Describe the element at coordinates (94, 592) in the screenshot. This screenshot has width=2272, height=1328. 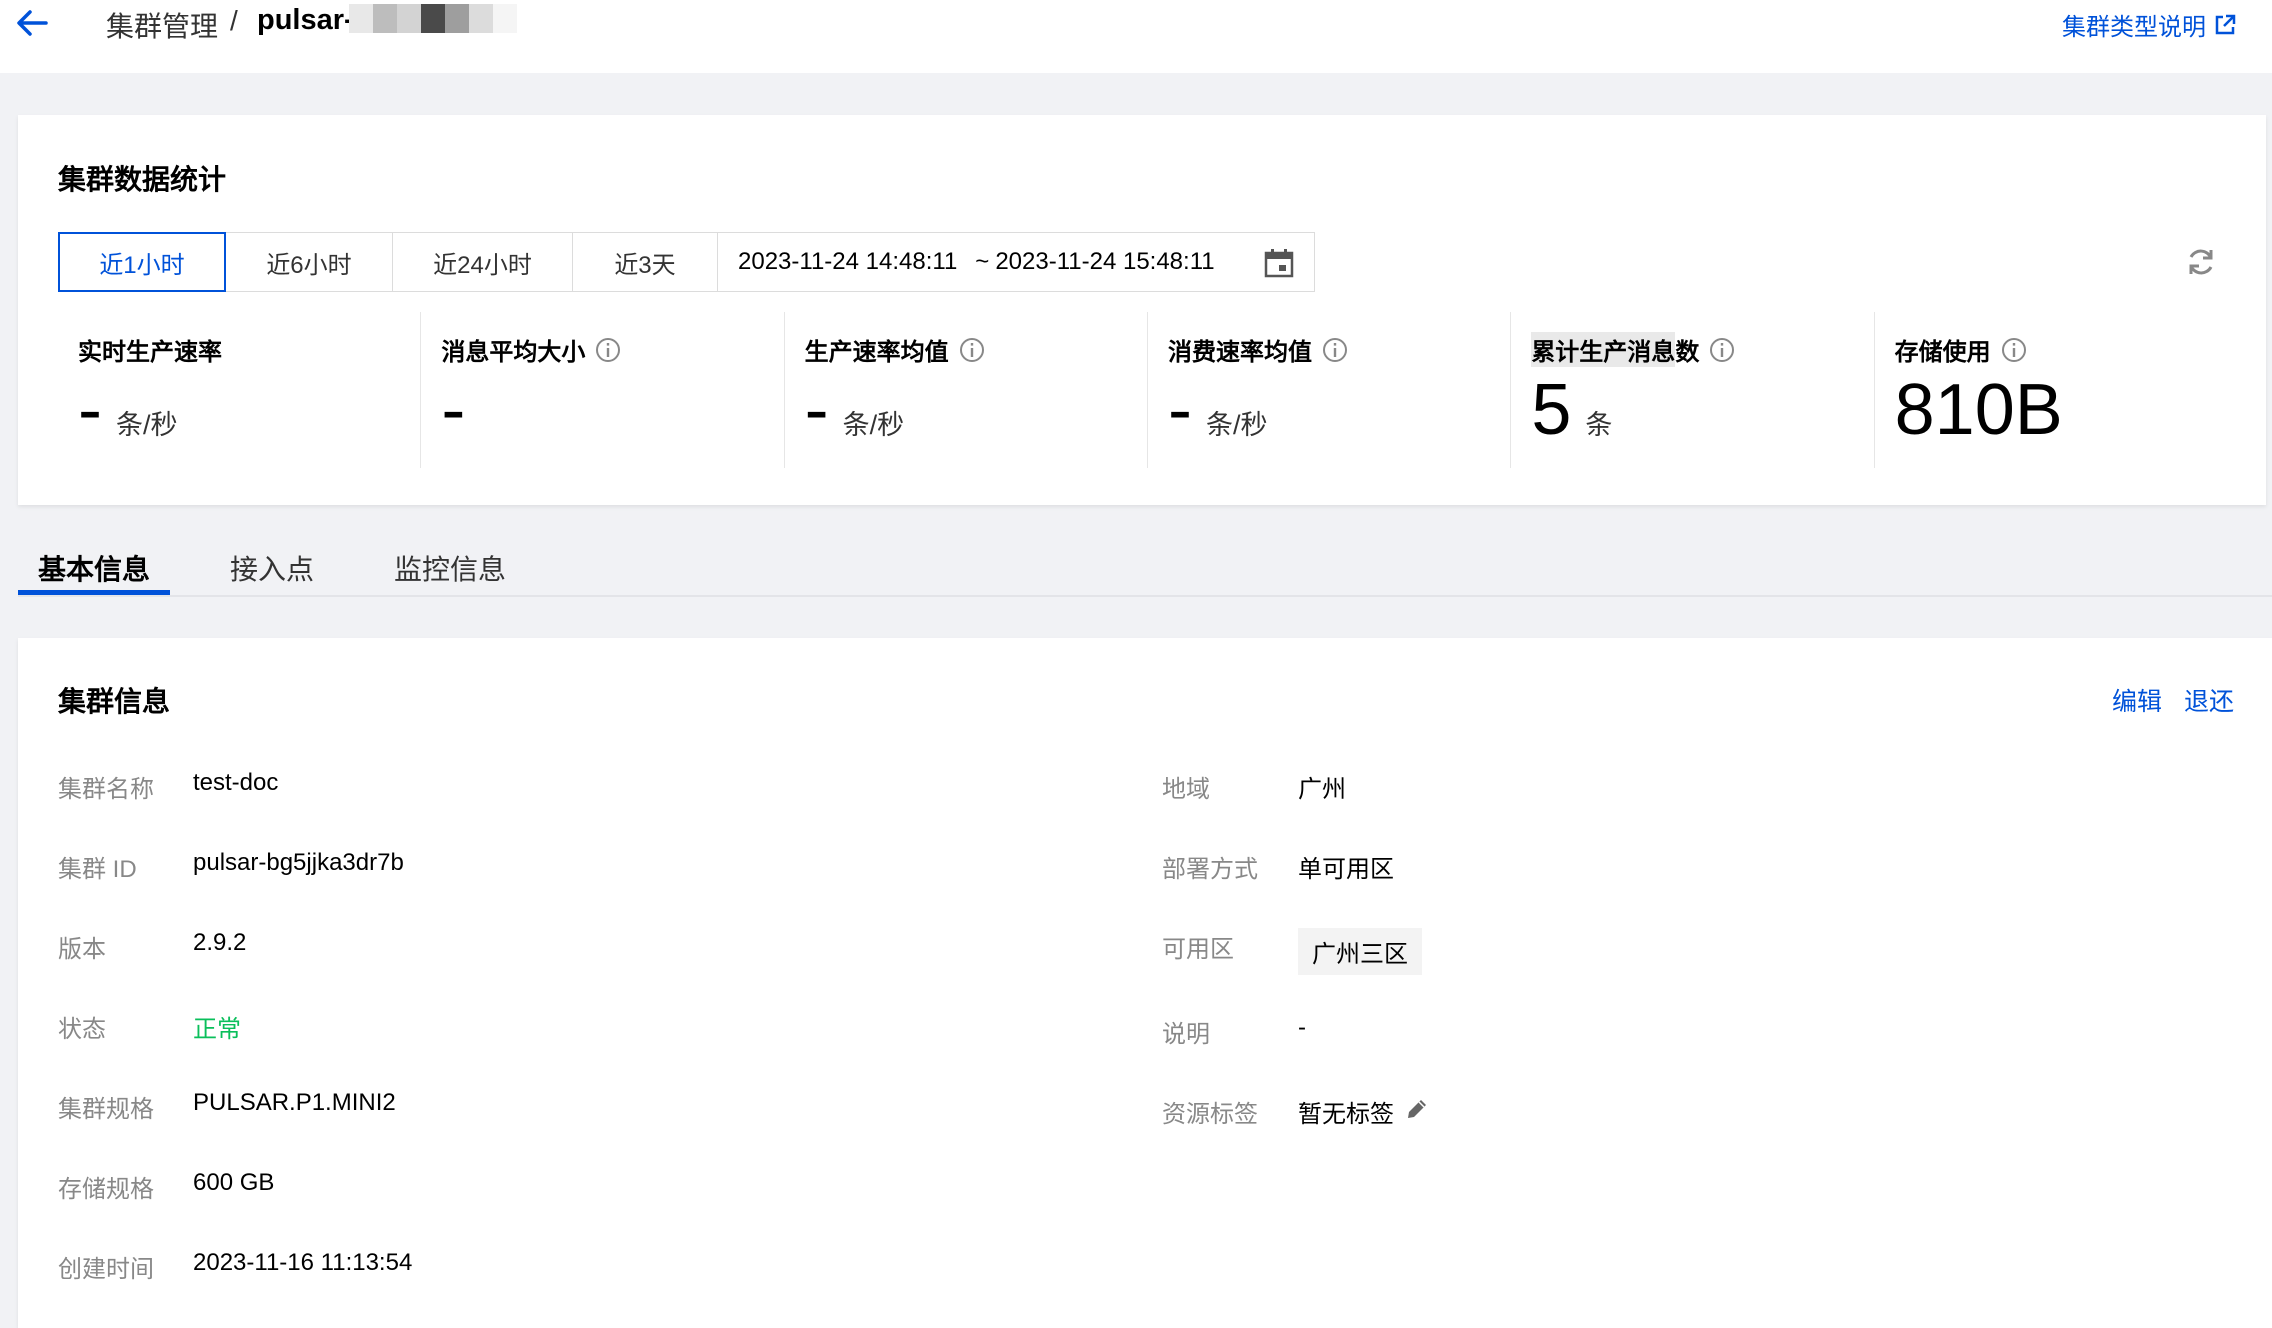
I see `active-tab-indicator` at that location.